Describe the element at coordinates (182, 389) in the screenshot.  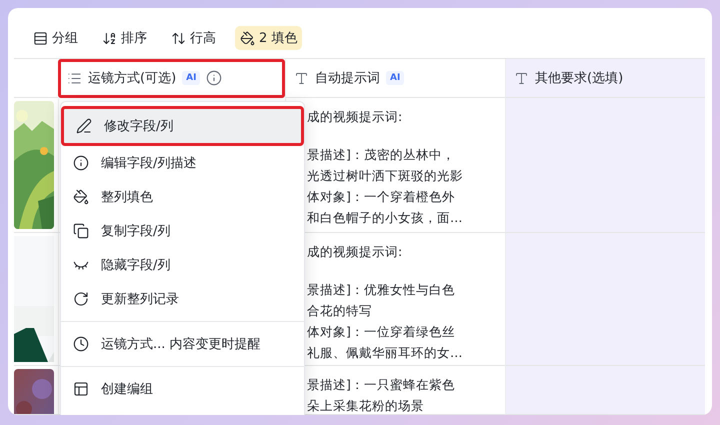
I see `menu-item: 创建编组` at that location.